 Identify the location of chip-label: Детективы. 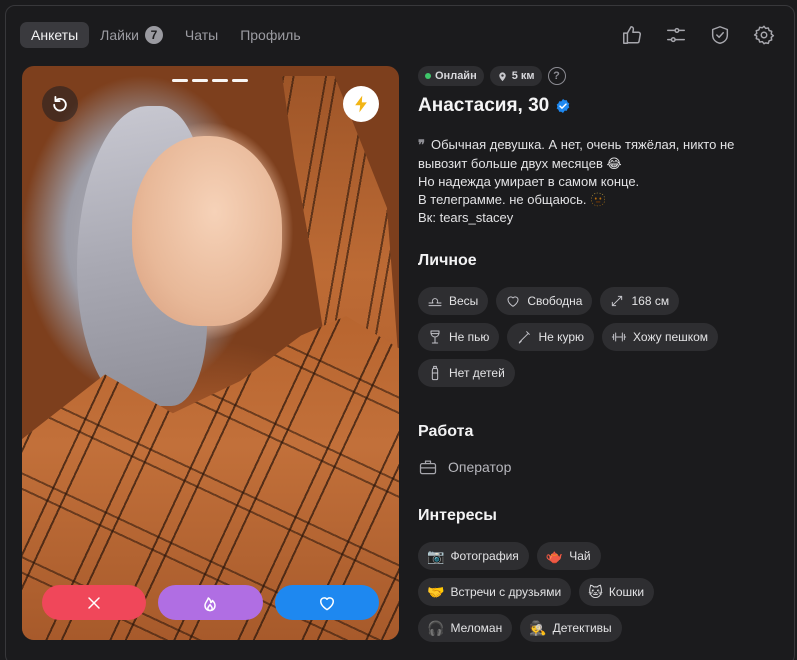
(582, 628).